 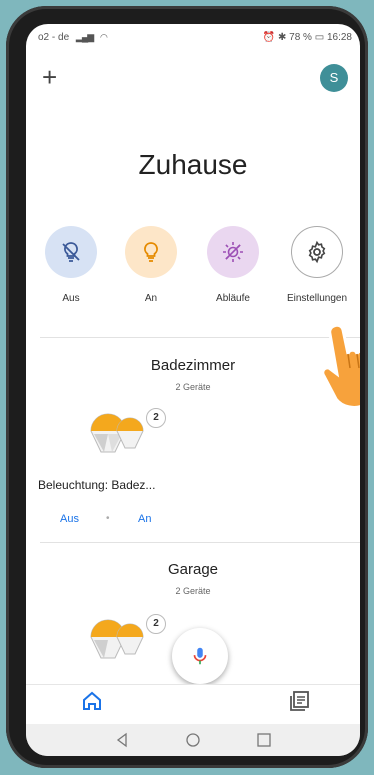 I want to click on room-title: Garage, so click(x=193, y=569).